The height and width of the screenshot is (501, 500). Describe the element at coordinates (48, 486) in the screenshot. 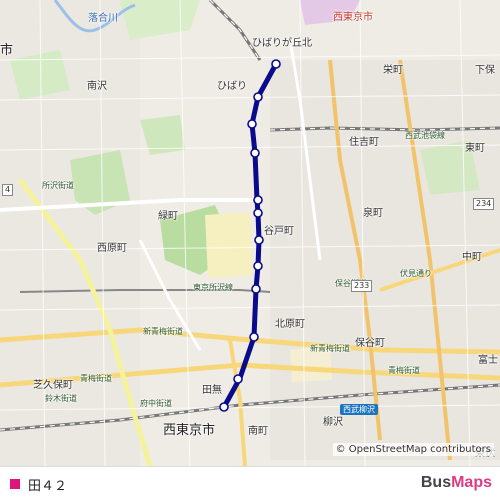

I see `route-name-label: 田４２` at that location.